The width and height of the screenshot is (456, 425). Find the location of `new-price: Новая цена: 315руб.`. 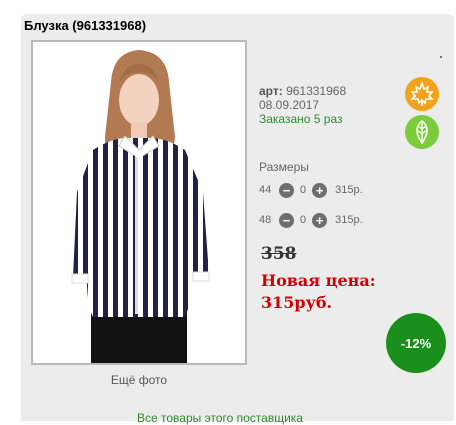

new-price: Новая цена: 315руб. is located at coordinates (318, 292).